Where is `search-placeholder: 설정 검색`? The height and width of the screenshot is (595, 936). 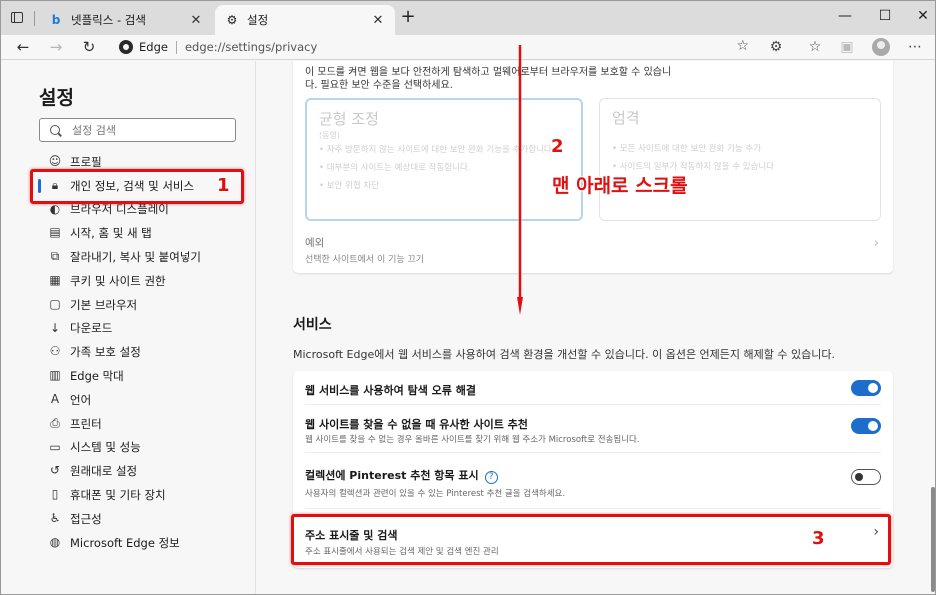
search-placeholder: 설정 검색 is located at coordinates (94, 130).